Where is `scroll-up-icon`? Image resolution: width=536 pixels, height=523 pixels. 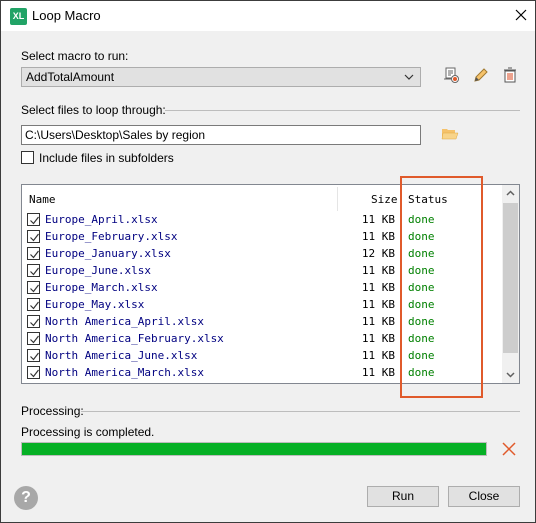 scroll-up-icon is located at coordinates (510, 193).